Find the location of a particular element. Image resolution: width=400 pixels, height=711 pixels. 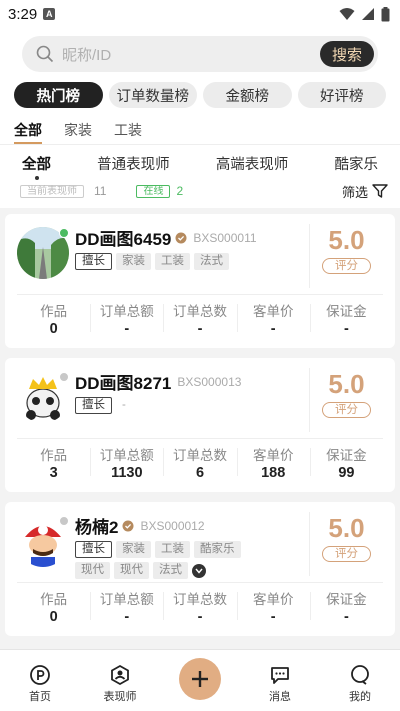

tab-mine: 我的 is located at coordinates (360, 680).